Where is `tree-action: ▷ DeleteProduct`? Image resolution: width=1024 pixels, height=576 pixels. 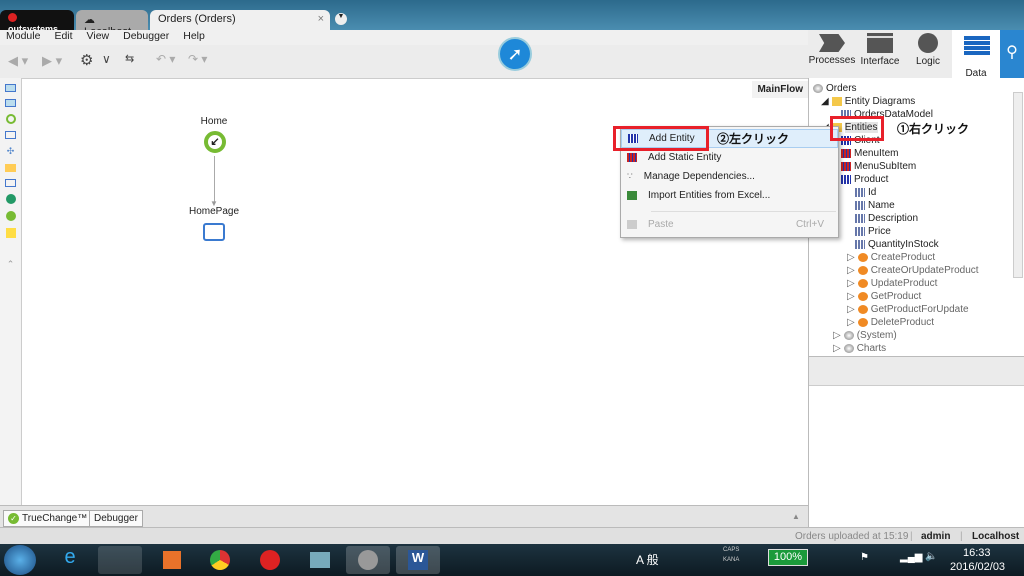
tree-action: ▷ DeleteProduct is located at coordinates (890, 322).